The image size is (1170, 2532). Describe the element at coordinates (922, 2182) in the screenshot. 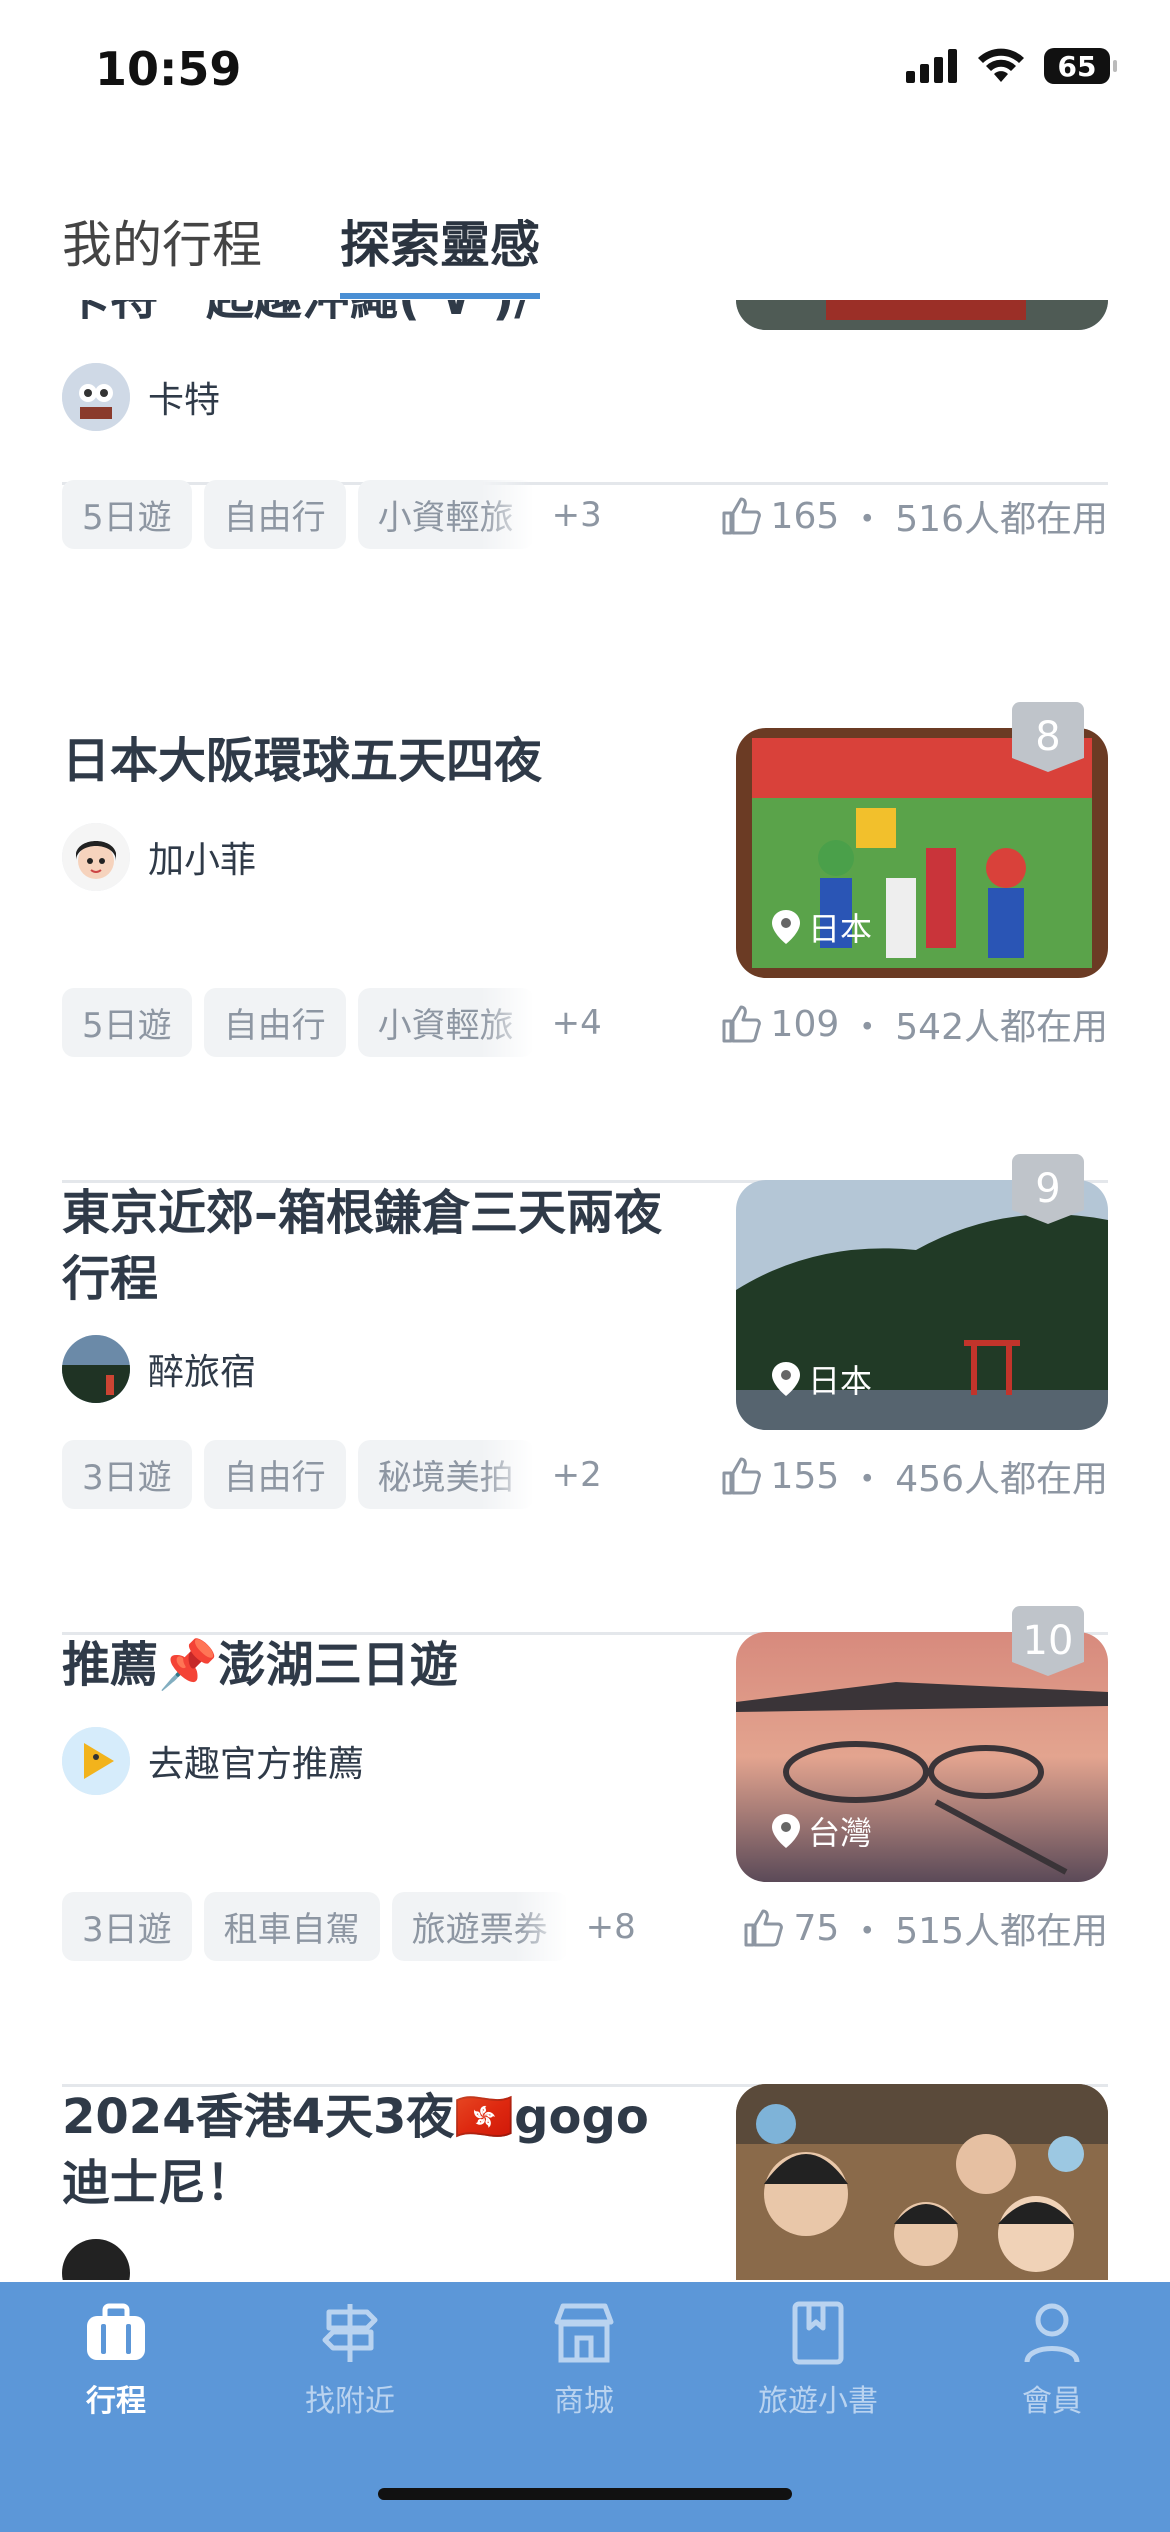

I see `card-thumbnail` at that location.